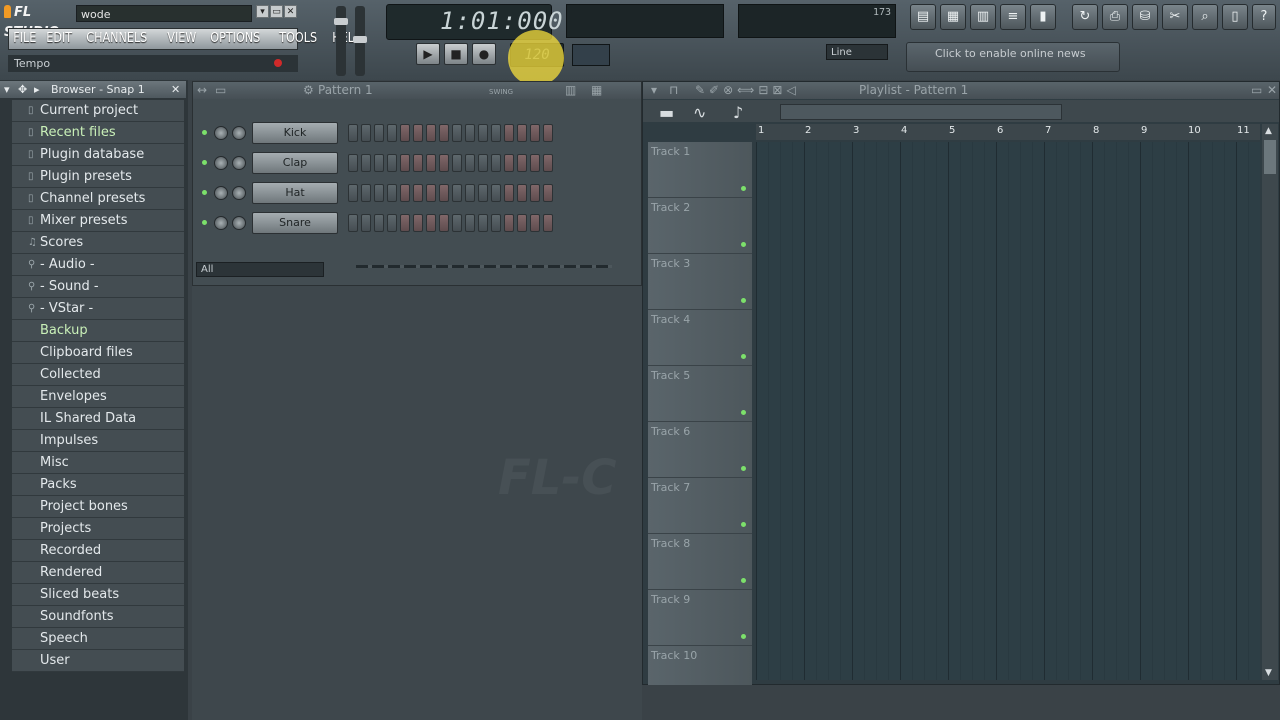 The image size is (1280, 720). Describe the element at coordinates (570, 90) in the screenshot. I see `graph-editor-icon: ▥` at that location.